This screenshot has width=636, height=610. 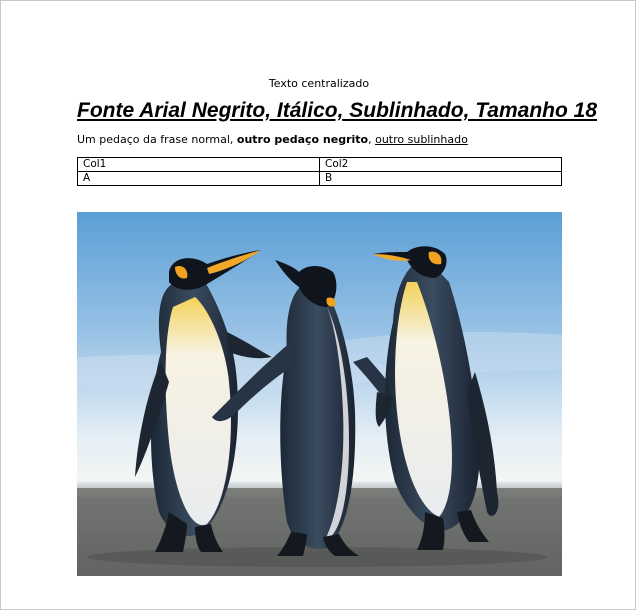 I want to click on table-header-row: Col1 Col2, so click(x=319, y=164).